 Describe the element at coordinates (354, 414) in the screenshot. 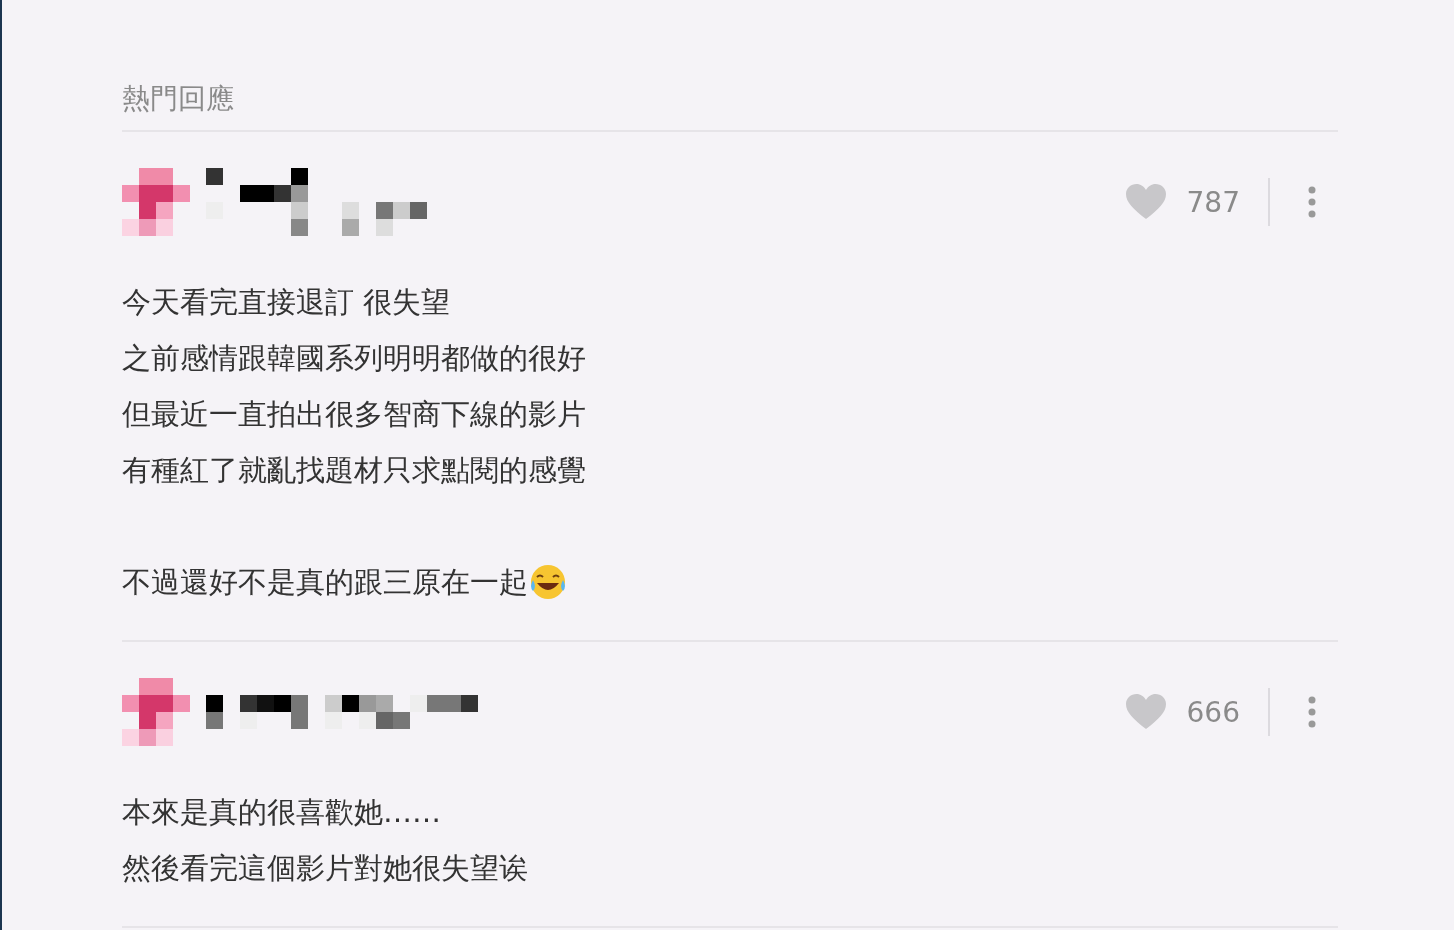

I see `comment-text: 但最近一直拍出很多智商下線的影片` at that location.